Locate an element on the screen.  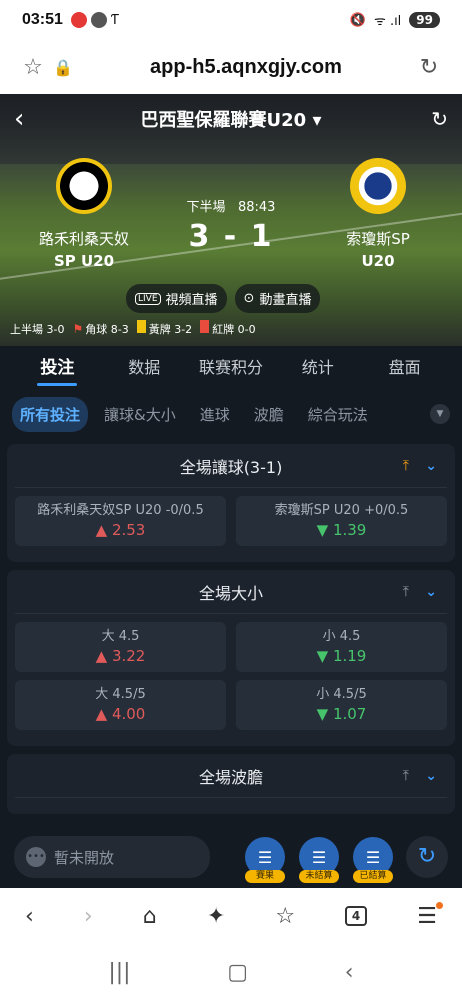
odds-number: 1.19 is located at coordinates (349, 656).